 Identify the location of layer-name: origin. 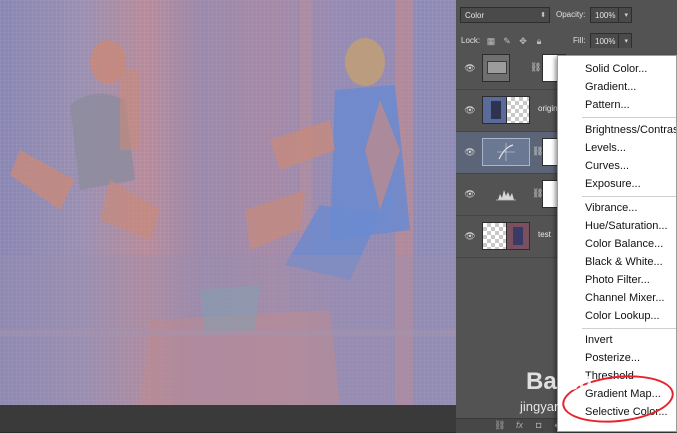
(548, 108).